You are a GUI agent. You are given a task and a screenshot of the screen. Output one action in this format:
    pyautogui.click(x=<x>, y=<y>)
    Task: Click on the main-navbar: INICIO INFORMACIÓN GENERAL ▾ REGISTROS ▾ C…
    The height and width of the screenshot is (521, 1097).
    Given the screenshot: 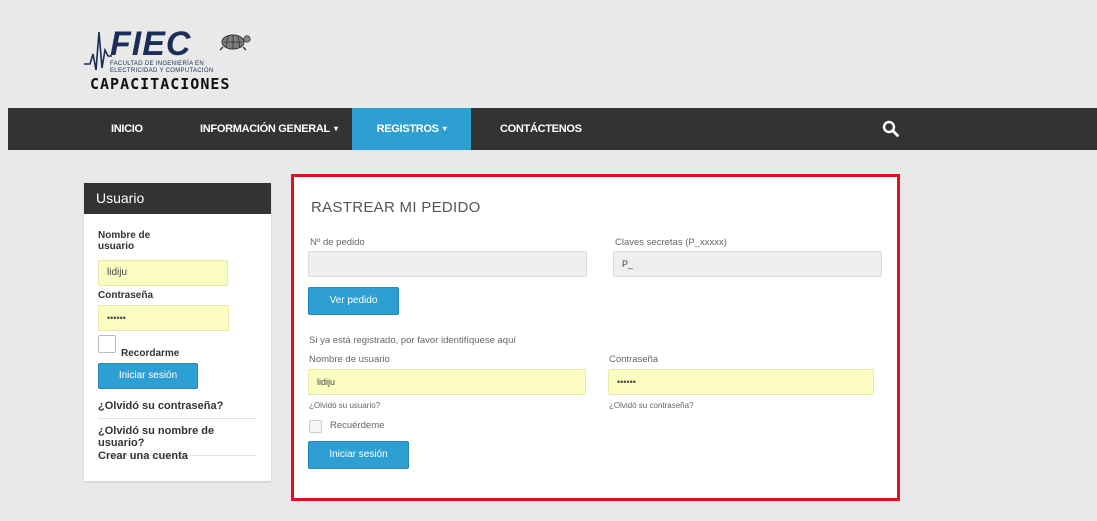 What is the action you would take?
    pyautogui.click(x=552, y=129)
    